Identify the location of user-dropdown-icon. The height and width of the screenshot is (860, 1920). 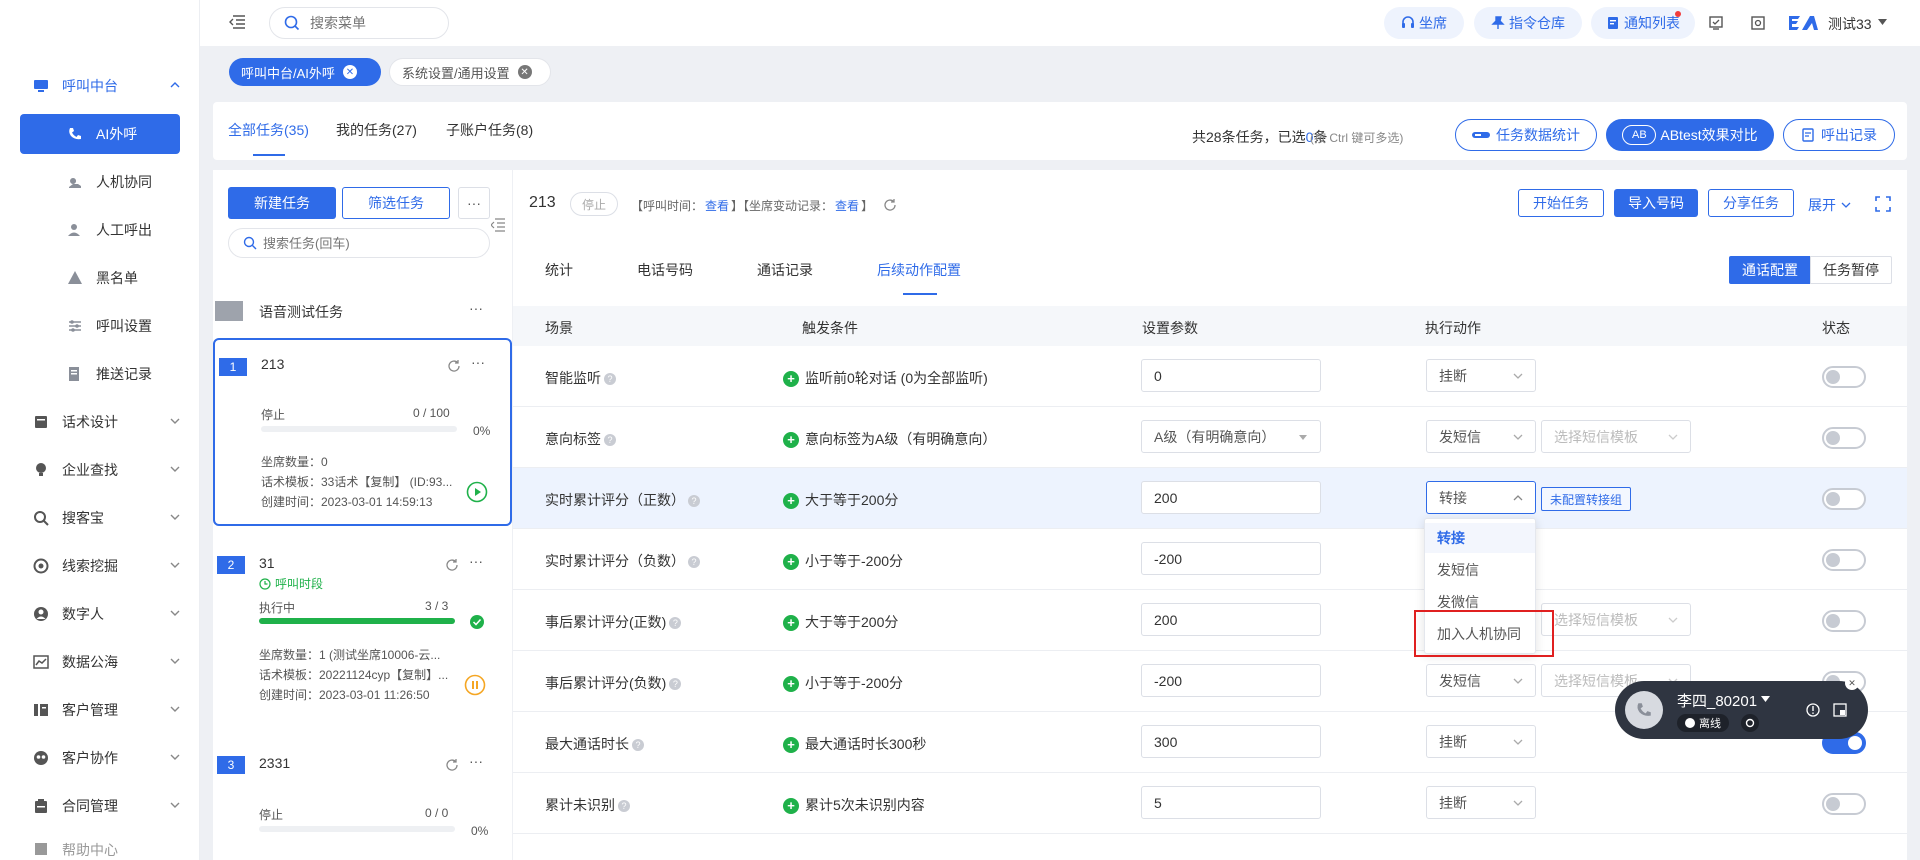
(1882, 22).